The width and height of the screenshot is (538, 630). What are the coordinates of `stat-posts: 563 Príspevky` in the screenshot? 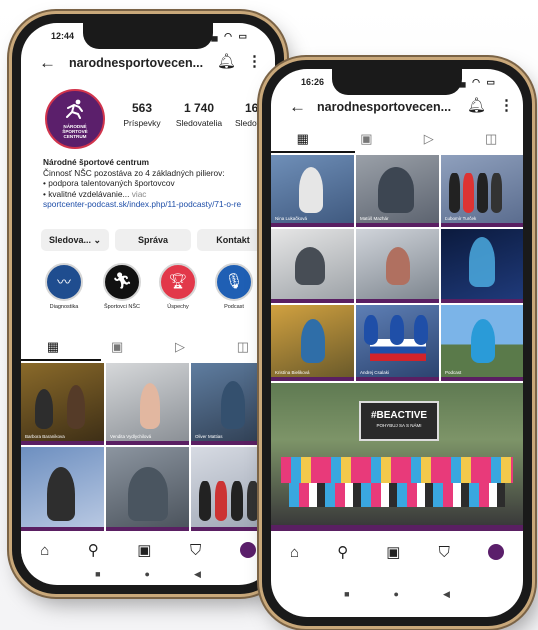 It's located at (142, 114).